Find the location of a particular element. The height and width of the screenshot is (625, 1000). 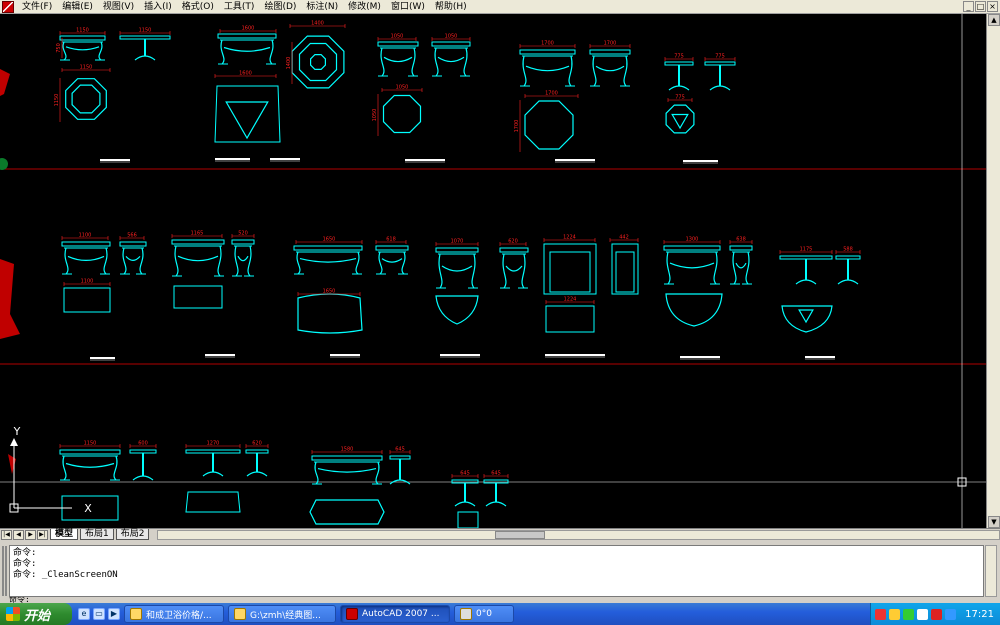

menu-tools: 工具(T) is located at coordinates (239, 7).